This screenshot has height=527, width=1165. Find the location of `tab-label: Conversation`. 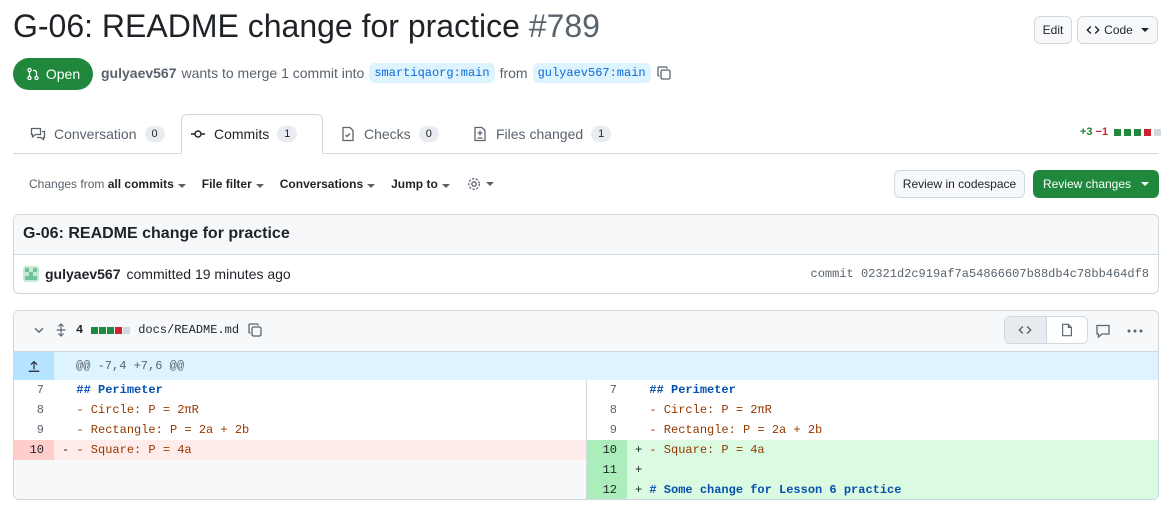

tab-label: Conversation is located at coordinates (95, 134).